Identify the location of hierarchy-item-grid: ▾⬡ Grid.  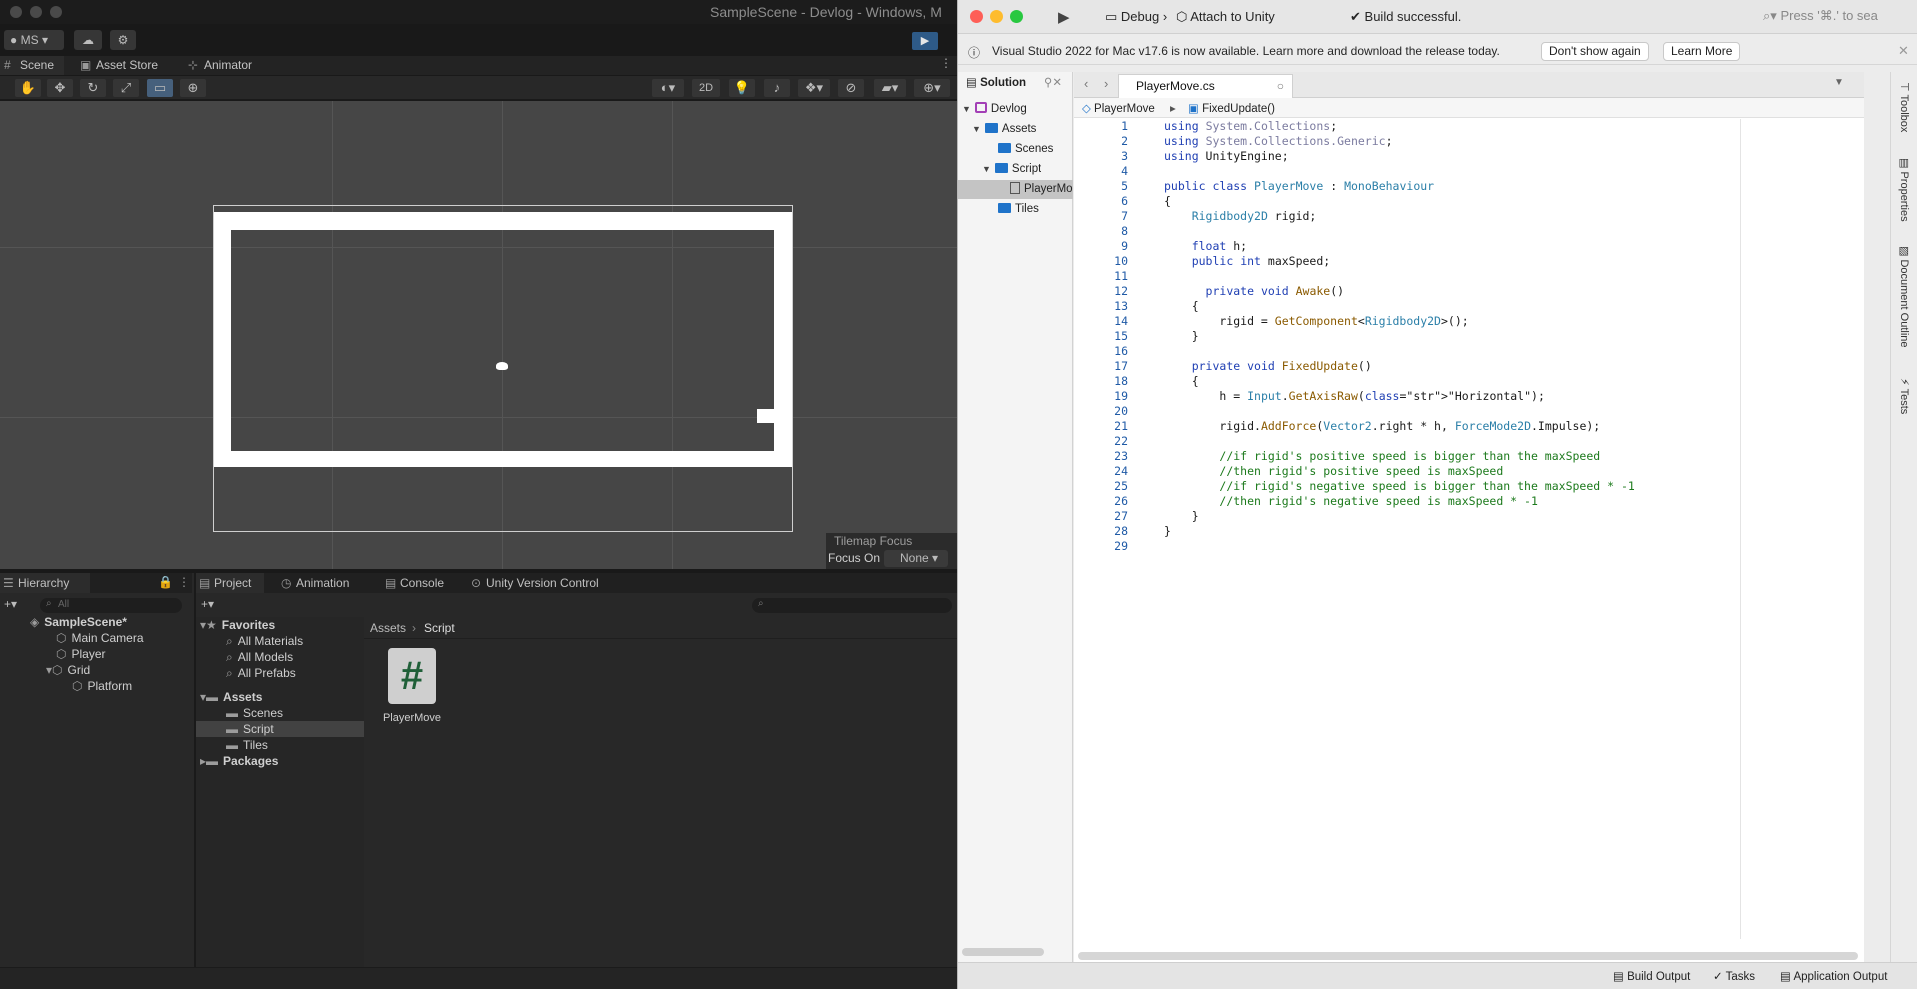
(68, 670).